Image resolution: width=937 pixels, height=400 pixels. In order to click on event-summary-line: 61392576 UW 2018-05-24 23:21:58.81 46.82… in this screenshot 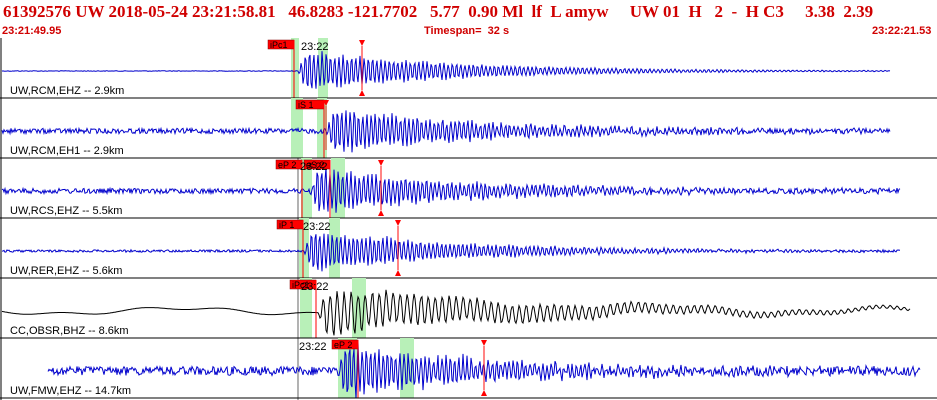, I will do `click(438, 11)`.